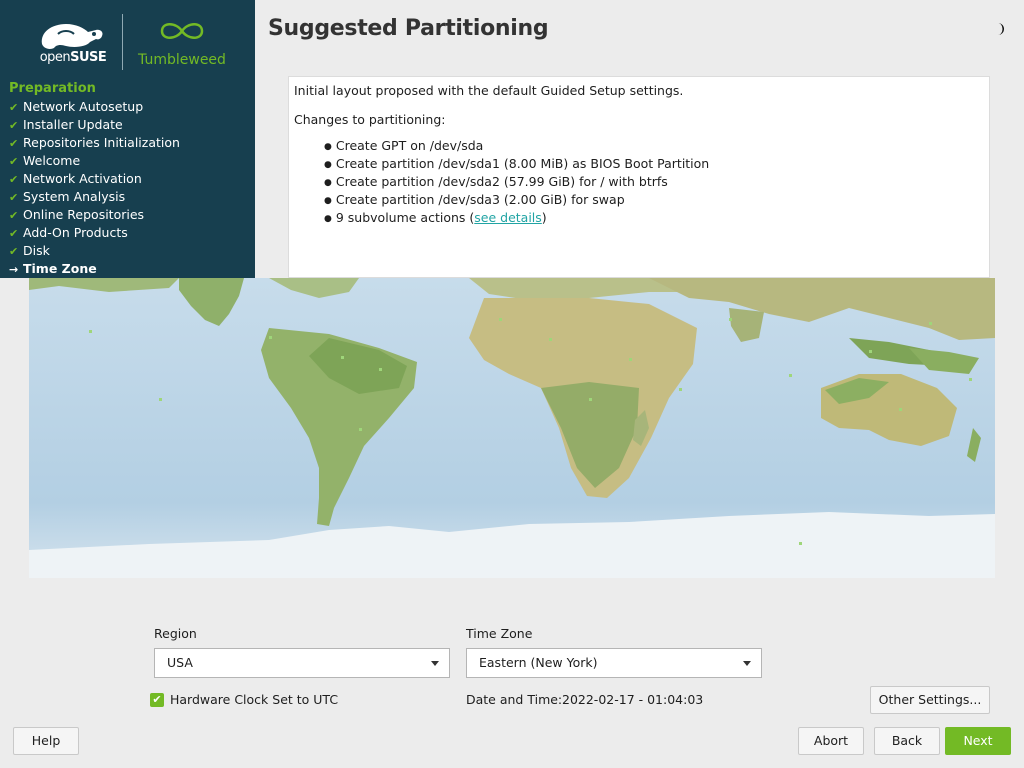  Describe the element at coordinates (182, 43) in the screenshot. I see `tumbleweed-logo: Tumbleweed` at that location.